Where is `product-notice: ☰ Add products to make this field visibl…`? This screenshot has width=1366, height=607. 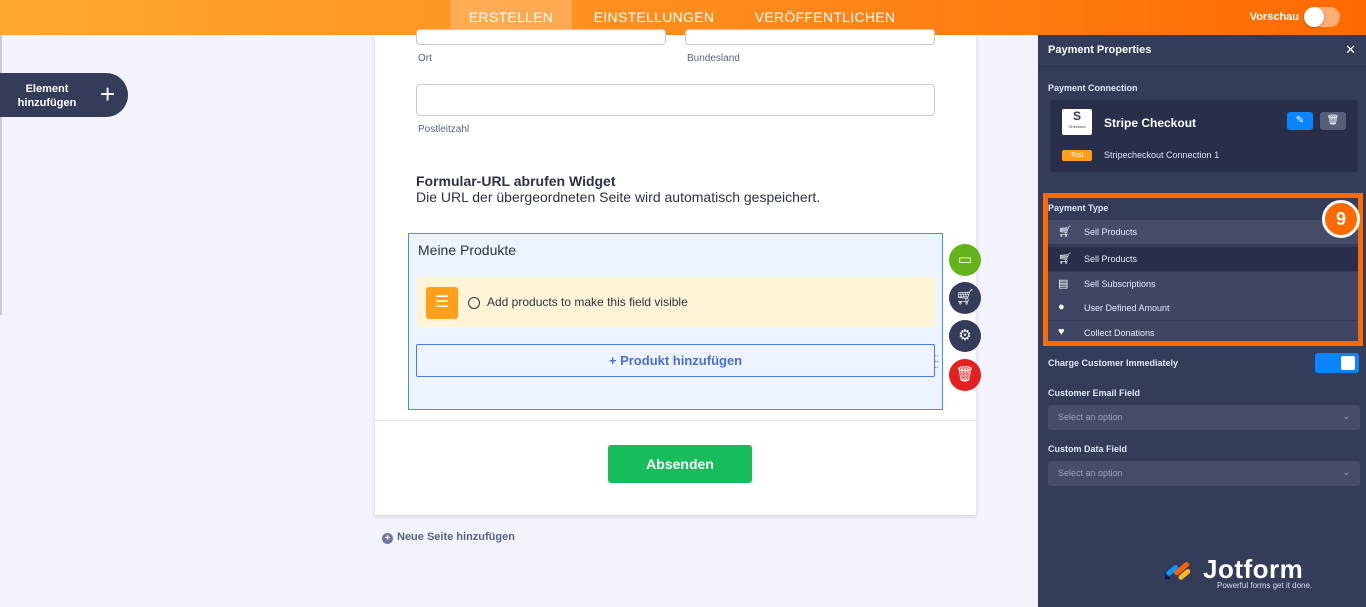
product-notice: ☰ Add products to make this field visibl… is located at coordinates (678, 324).